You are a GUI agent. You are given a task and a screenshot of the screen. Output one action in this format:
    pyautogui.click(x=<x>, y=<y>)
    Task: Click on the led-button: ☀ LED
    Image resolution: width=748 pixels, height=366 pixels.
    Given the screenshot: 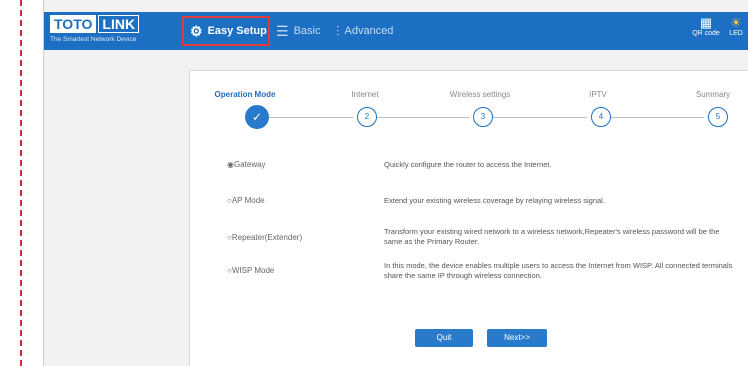 What is the action you would take?
    pyautogui.click(x=736, y=26)
    